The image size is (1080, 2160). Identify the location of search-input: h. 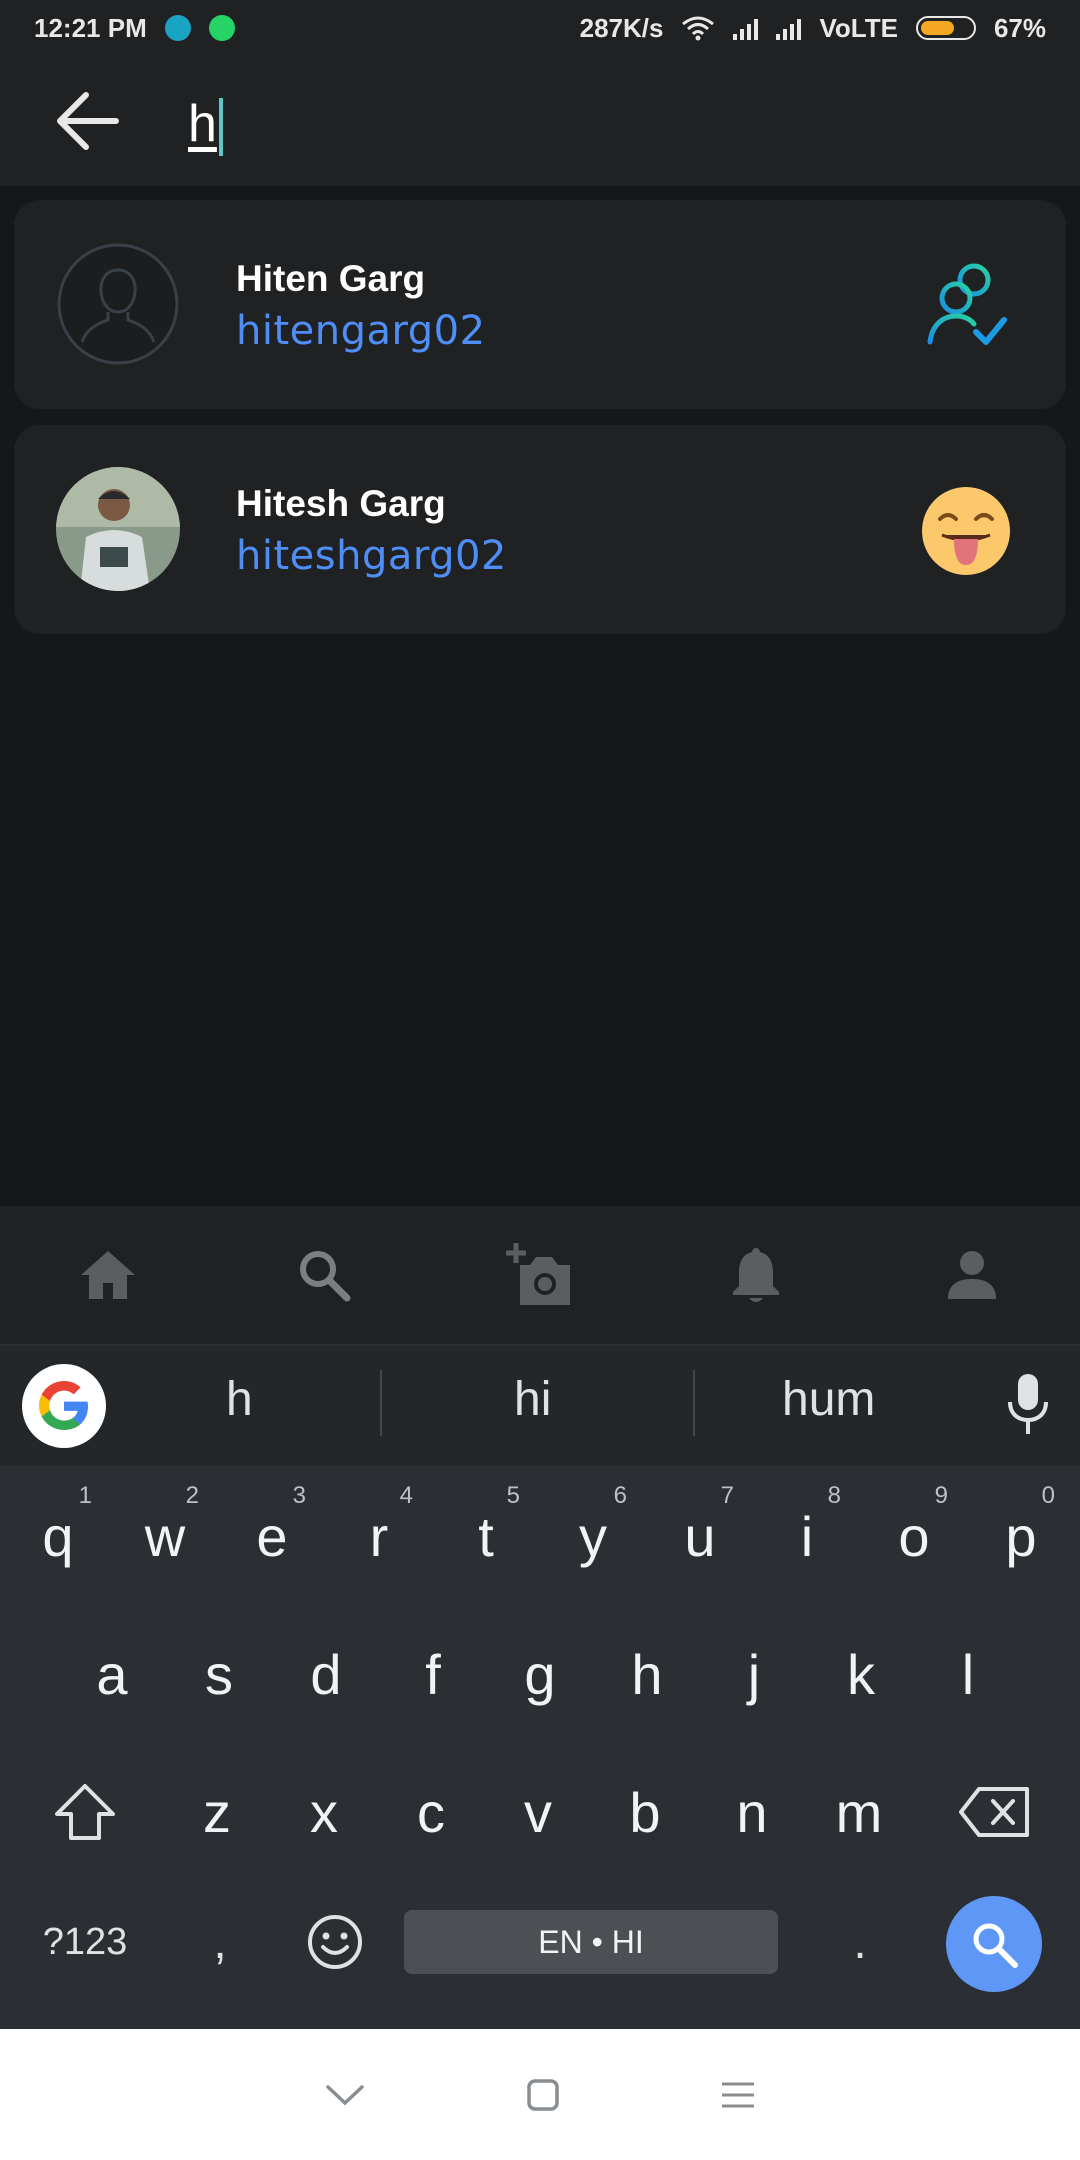
(205, 125).